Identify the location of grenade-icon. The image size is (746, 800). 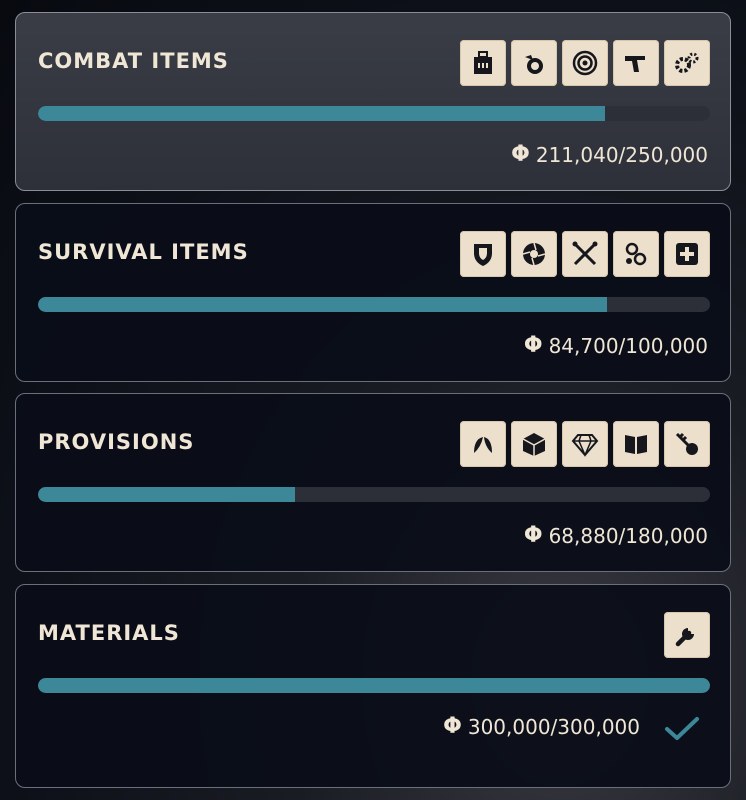
(534, 63).